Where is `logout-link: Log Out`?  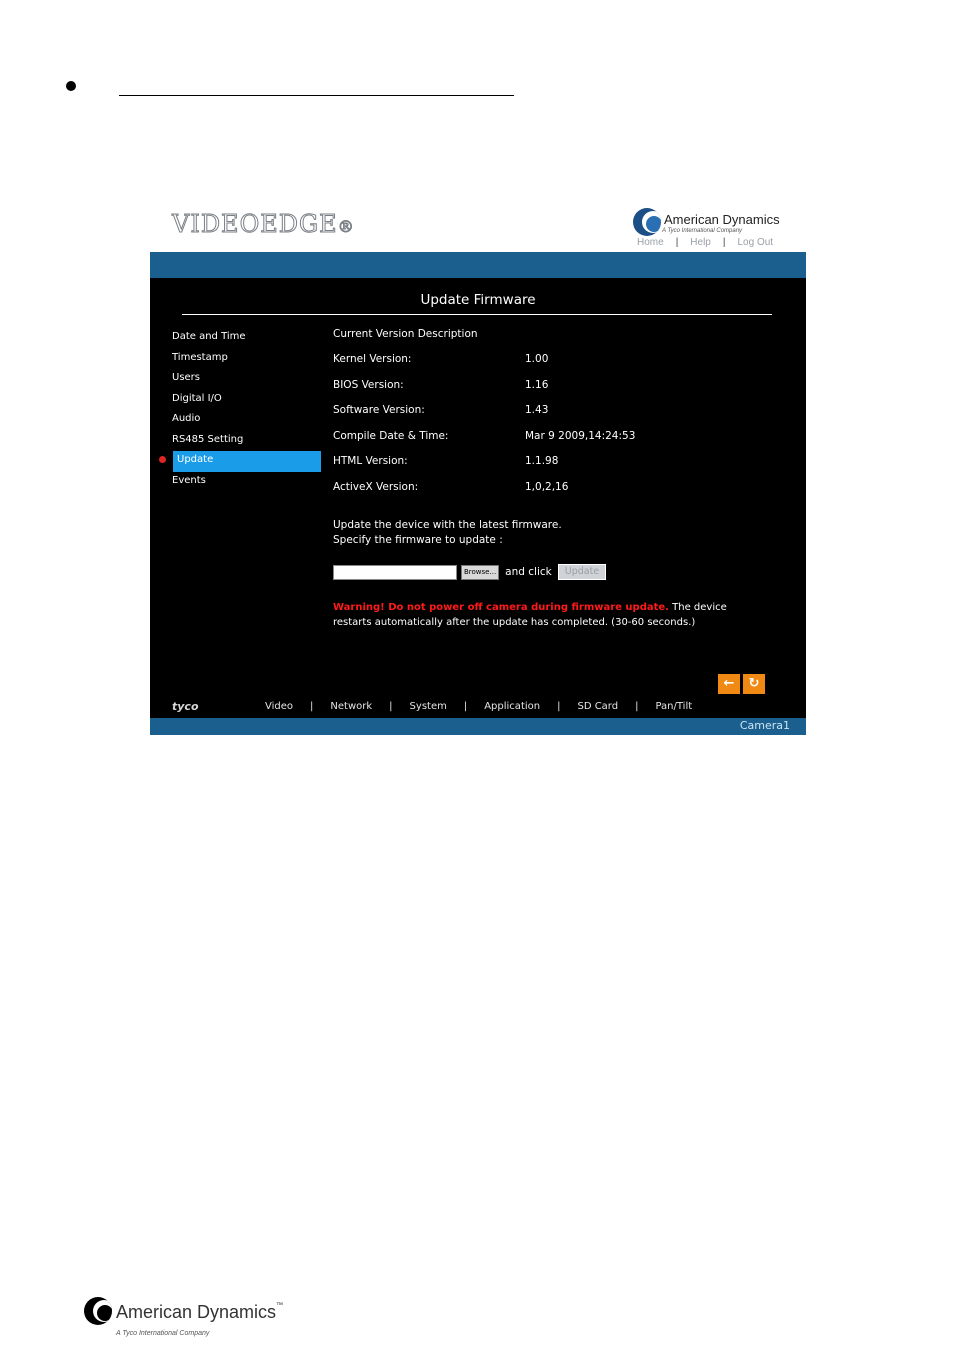 logout-link: Log Out is located at coordinates (755, 242).